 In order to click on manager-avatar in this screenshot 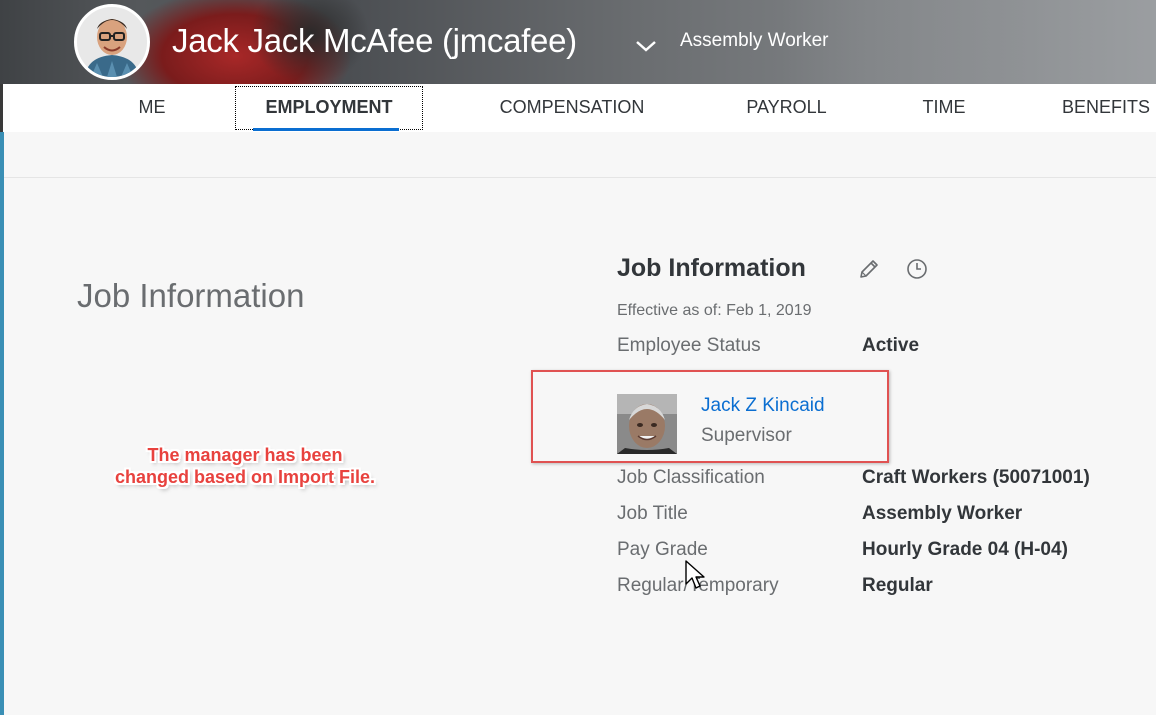, I will do `click(647, 424)`.